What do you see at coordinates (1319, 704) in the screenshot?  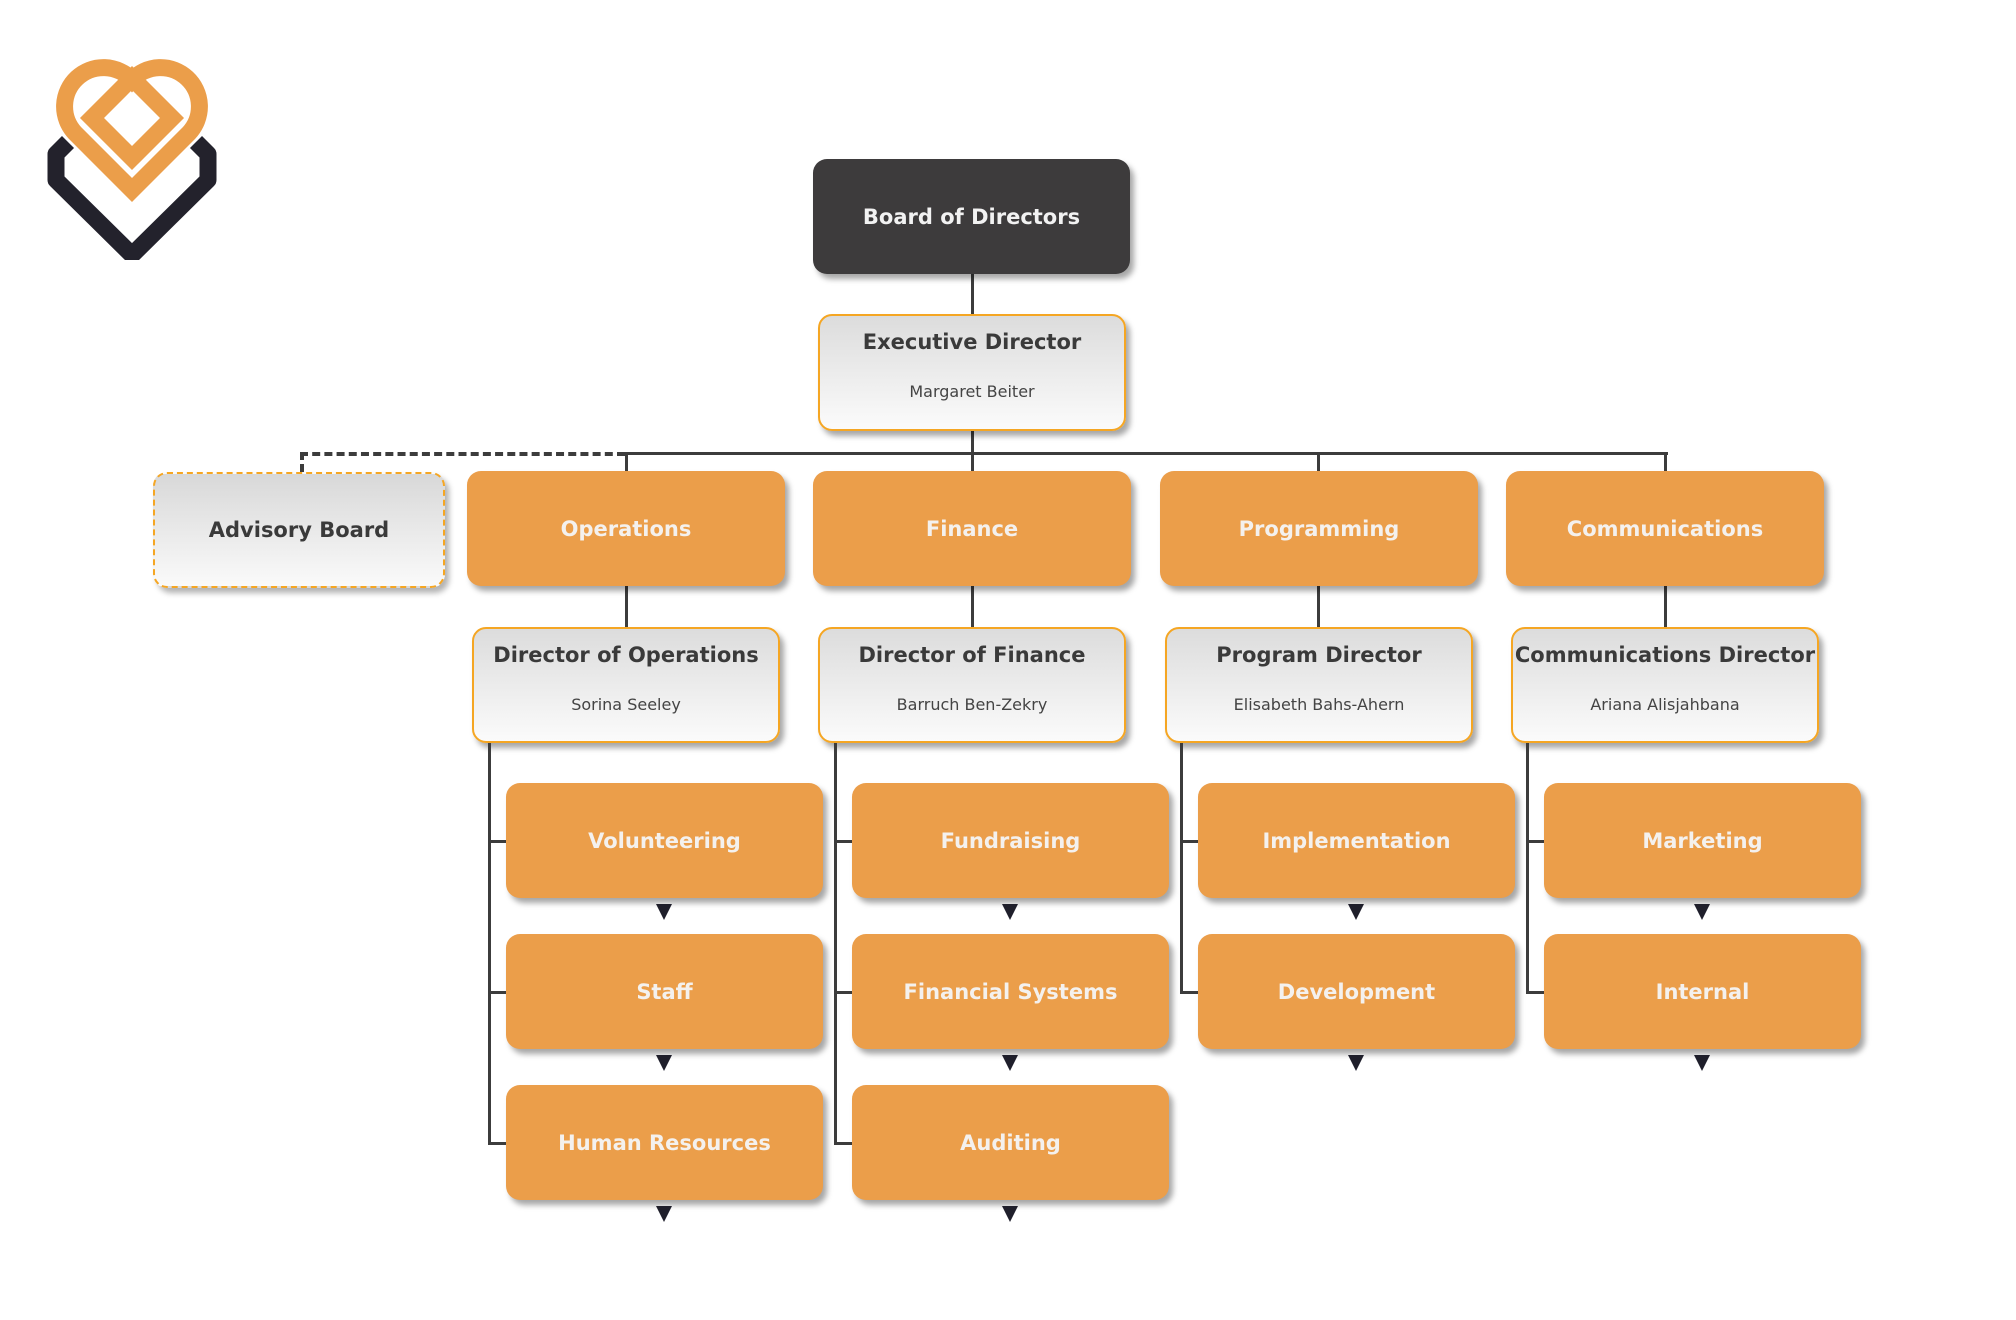 I see `director-name: Elisabeth Bahs-Ahern` at bounding box center [1319, 704].